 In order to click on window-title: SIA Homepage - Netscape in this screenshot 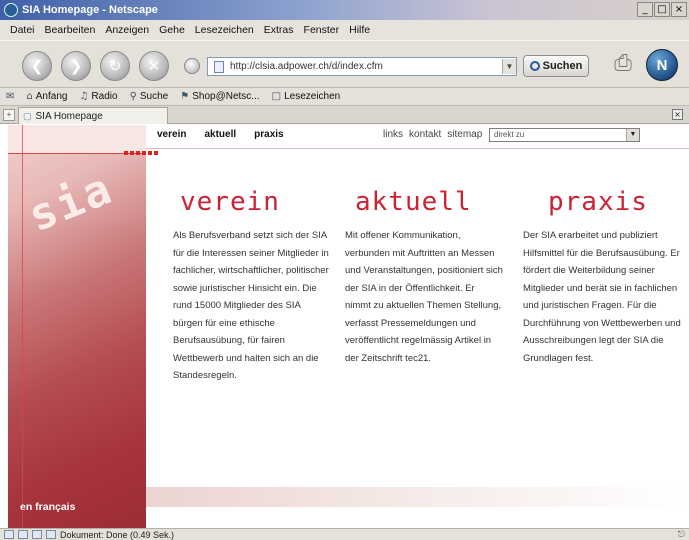, I will do `click(90, 10)`.